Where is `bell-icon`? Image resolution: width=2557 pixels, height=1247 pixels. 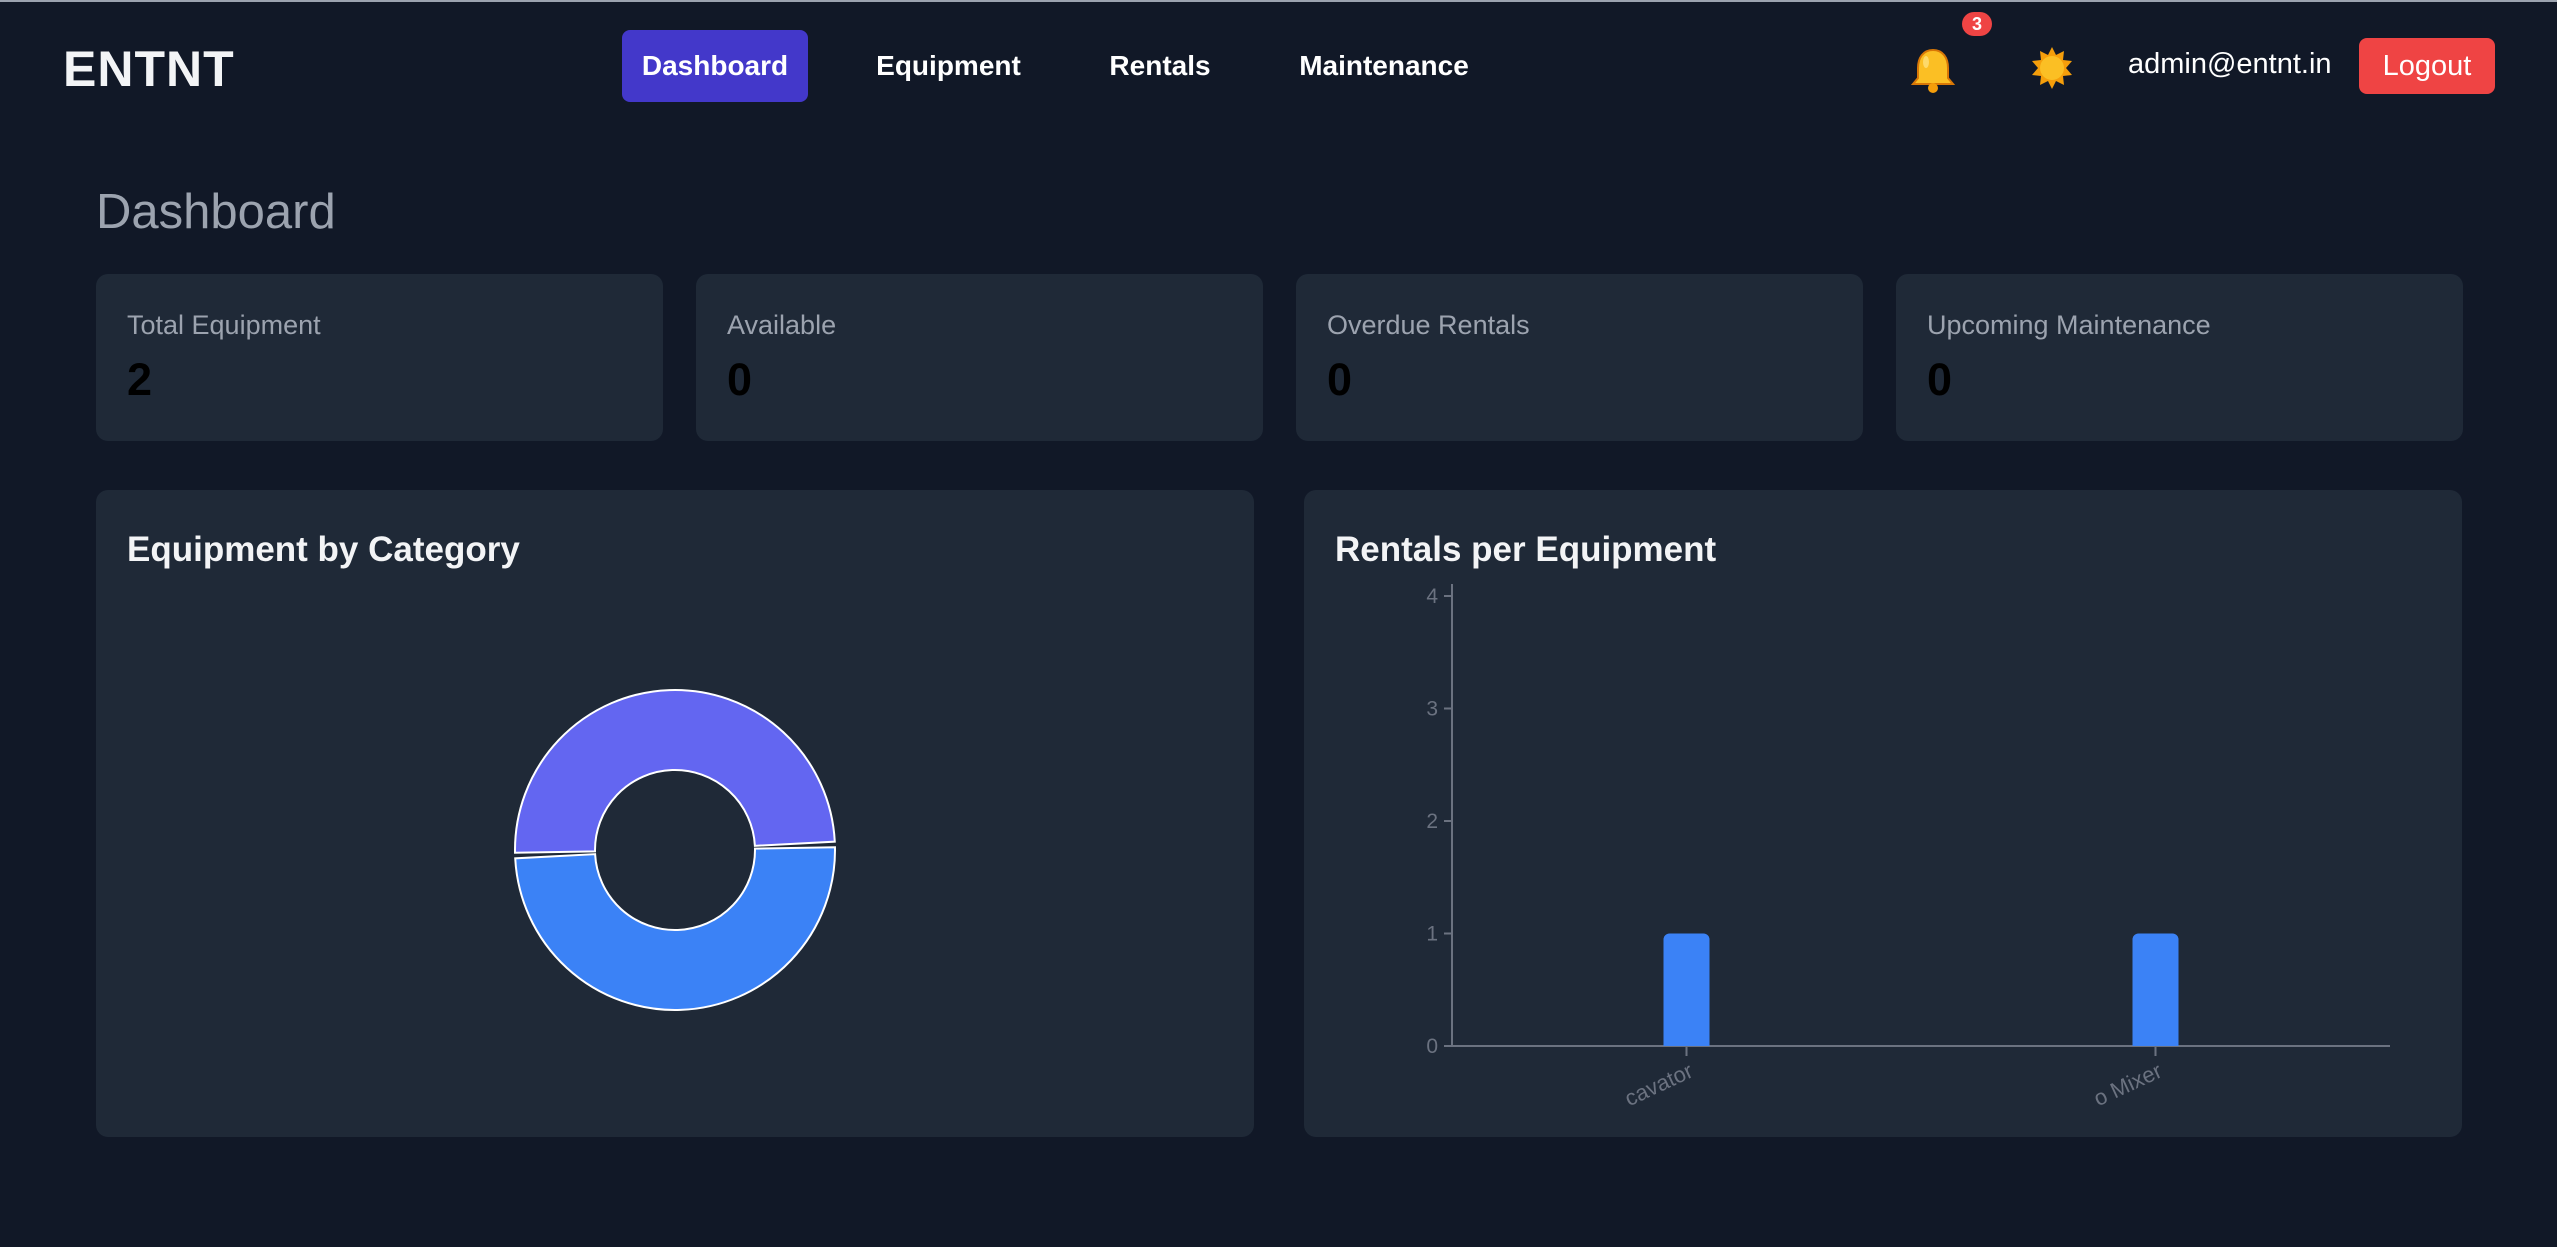 bell-icon is located at coordinates (1933, 70).